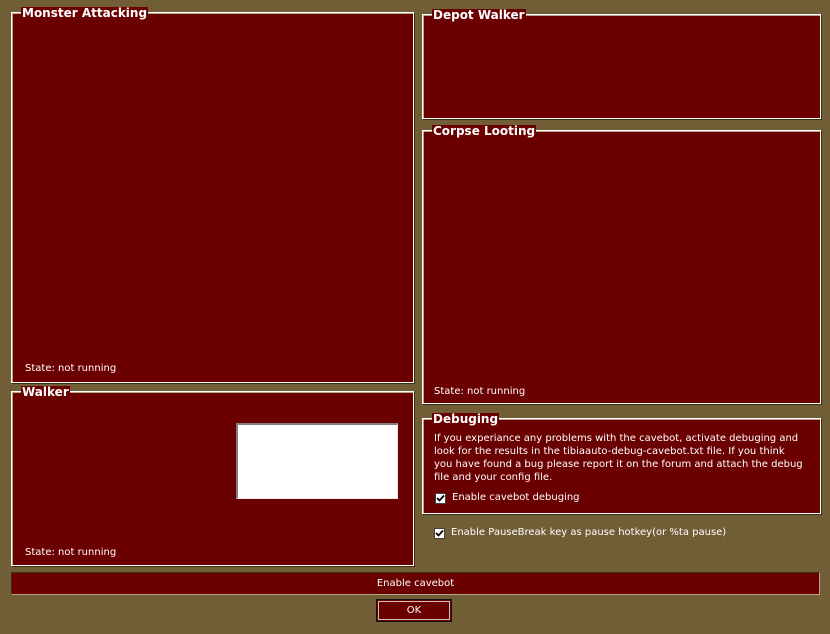 The height and width of the screenshot is (634, 830). Describe the element at coordinates (479, 15) in the screenshot. I see `depot-walker-title: Depot Walker` at that location.